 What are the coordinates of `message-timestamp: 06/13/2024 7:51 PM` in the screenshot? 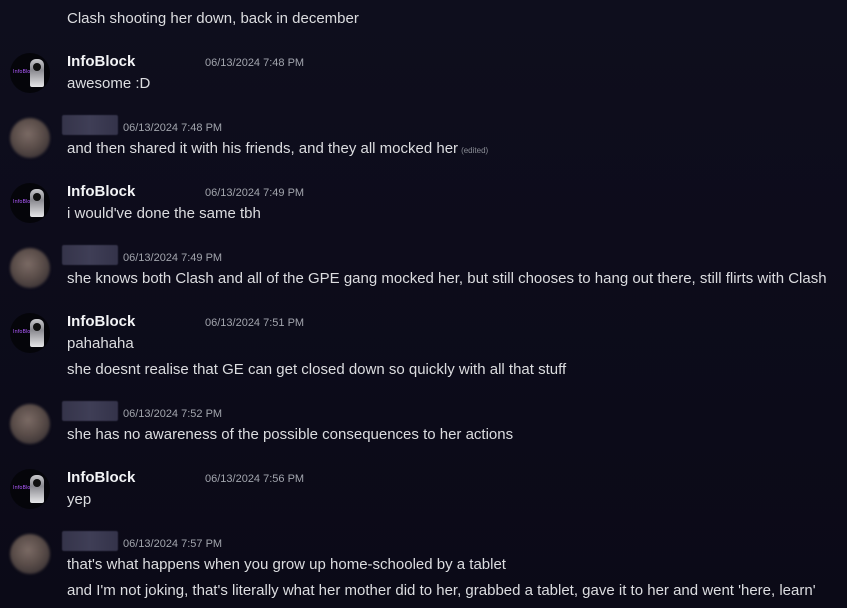 It's located at (255, 323).